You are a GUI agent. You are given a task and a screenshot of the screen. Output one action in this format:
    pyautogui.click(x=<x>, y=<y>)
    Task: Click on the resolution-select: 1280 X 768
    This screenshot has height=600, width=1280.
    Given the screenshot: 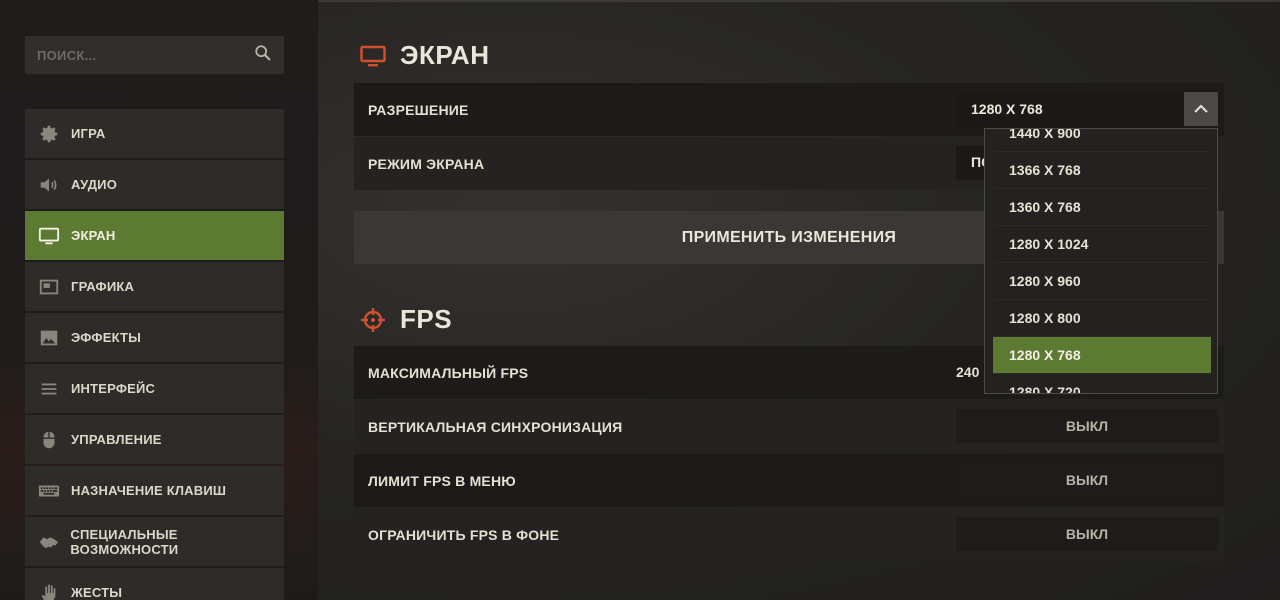 What is the action you would take?
    pyautogui.click(x=1070, y=109)
    